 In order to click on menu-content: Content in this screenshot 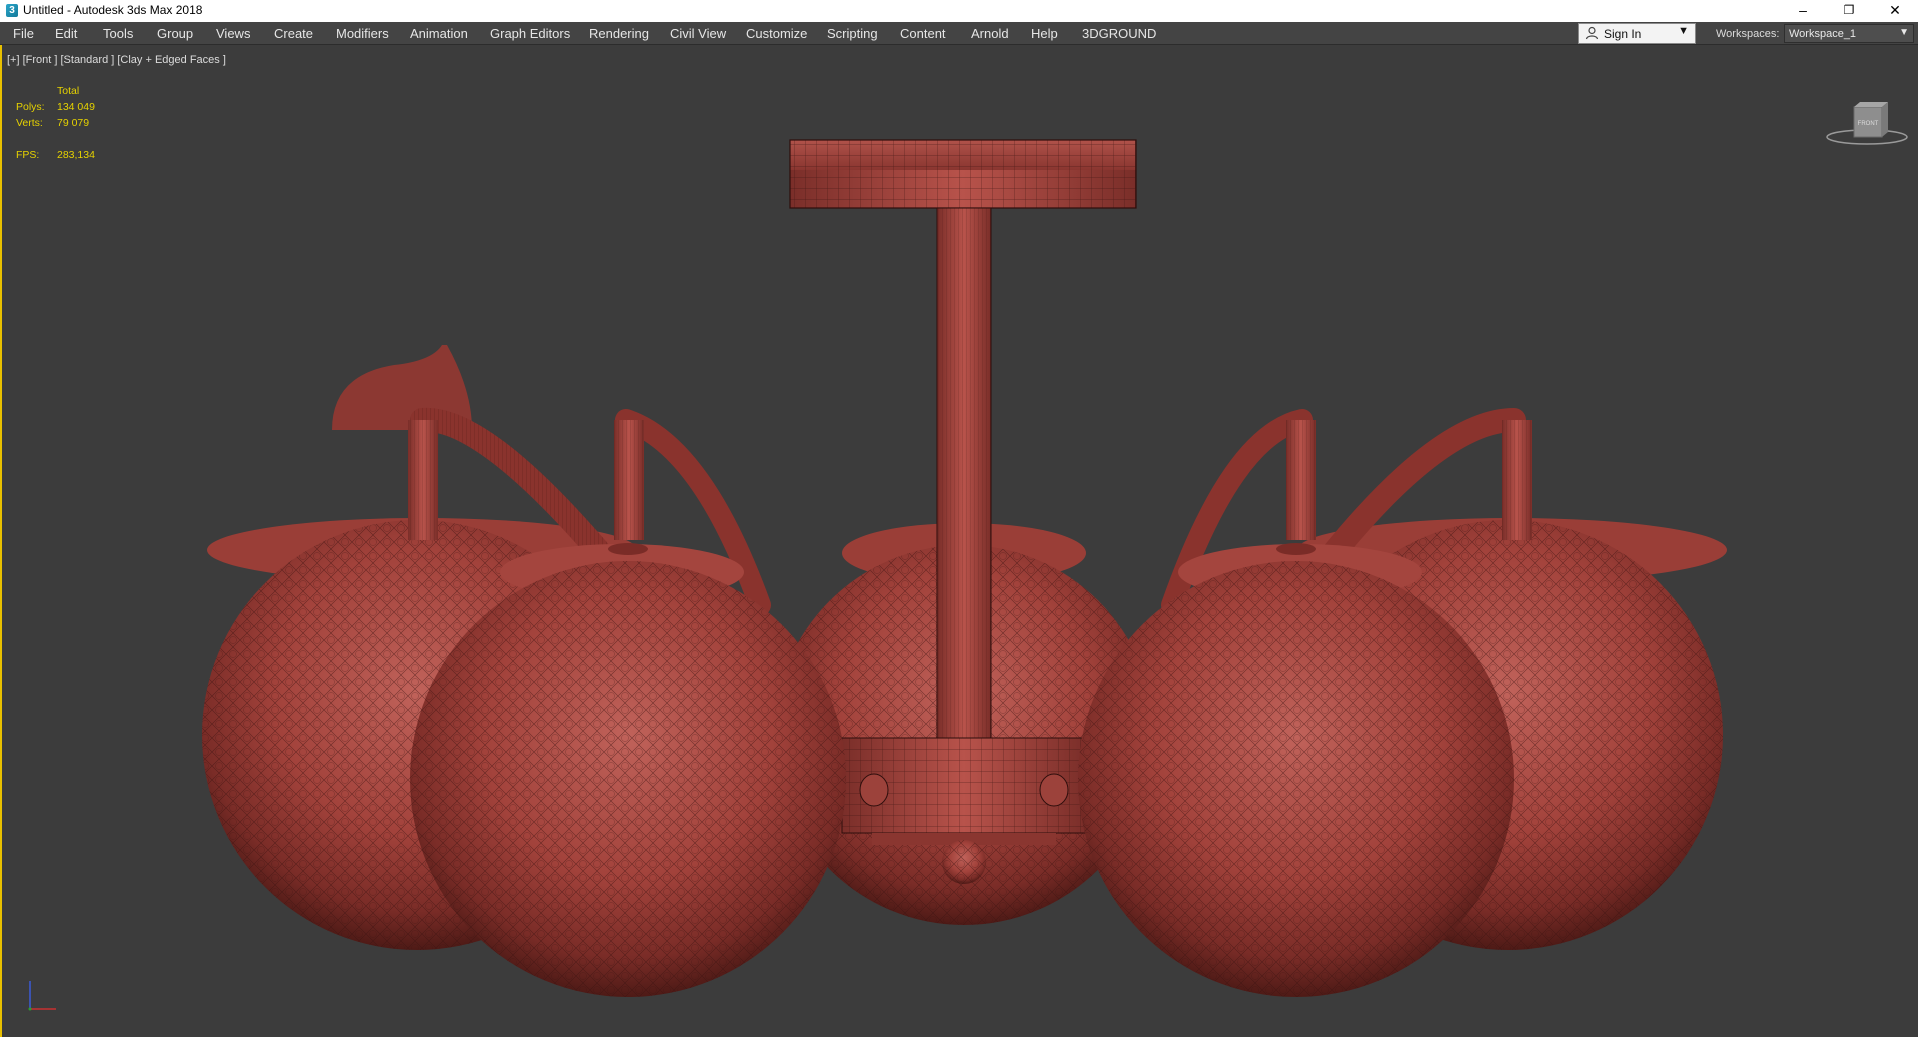, I will do `click(923, 33)`.